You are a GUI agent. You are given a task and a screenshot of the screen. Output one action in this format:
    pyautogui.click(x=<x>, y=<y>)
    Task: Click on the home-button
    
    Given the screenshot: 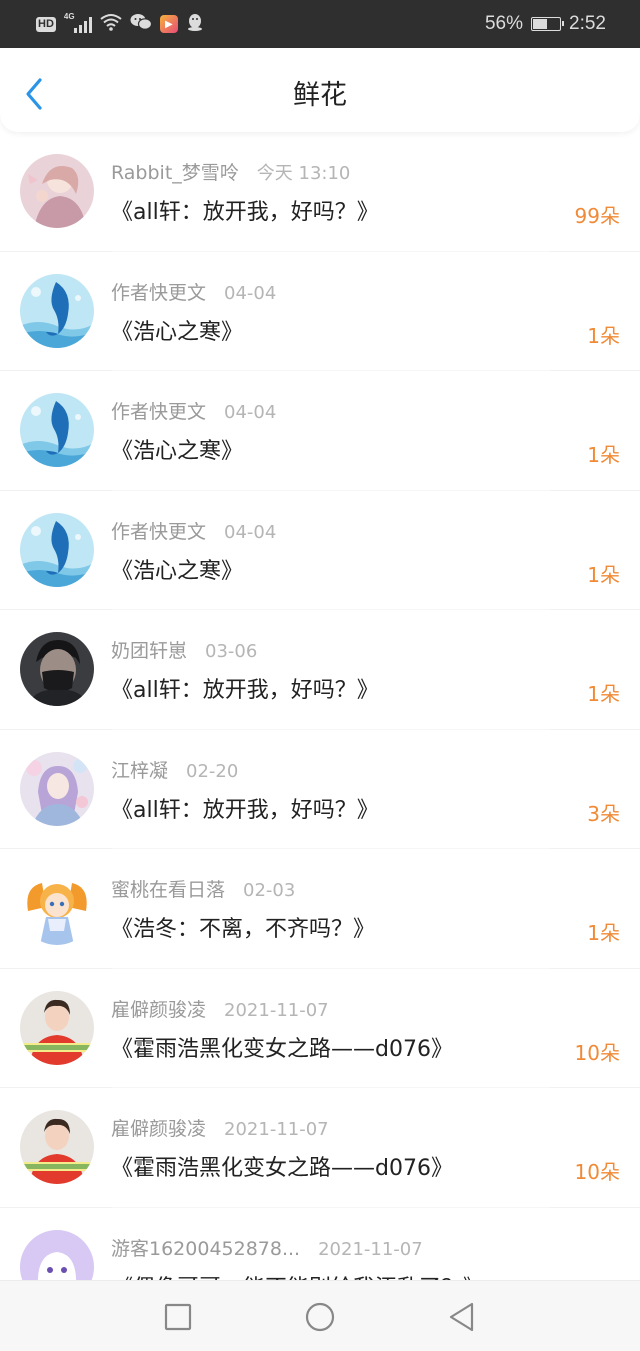 What is the action you would take?
    pyautogui.click(x=320, y=1317)
    